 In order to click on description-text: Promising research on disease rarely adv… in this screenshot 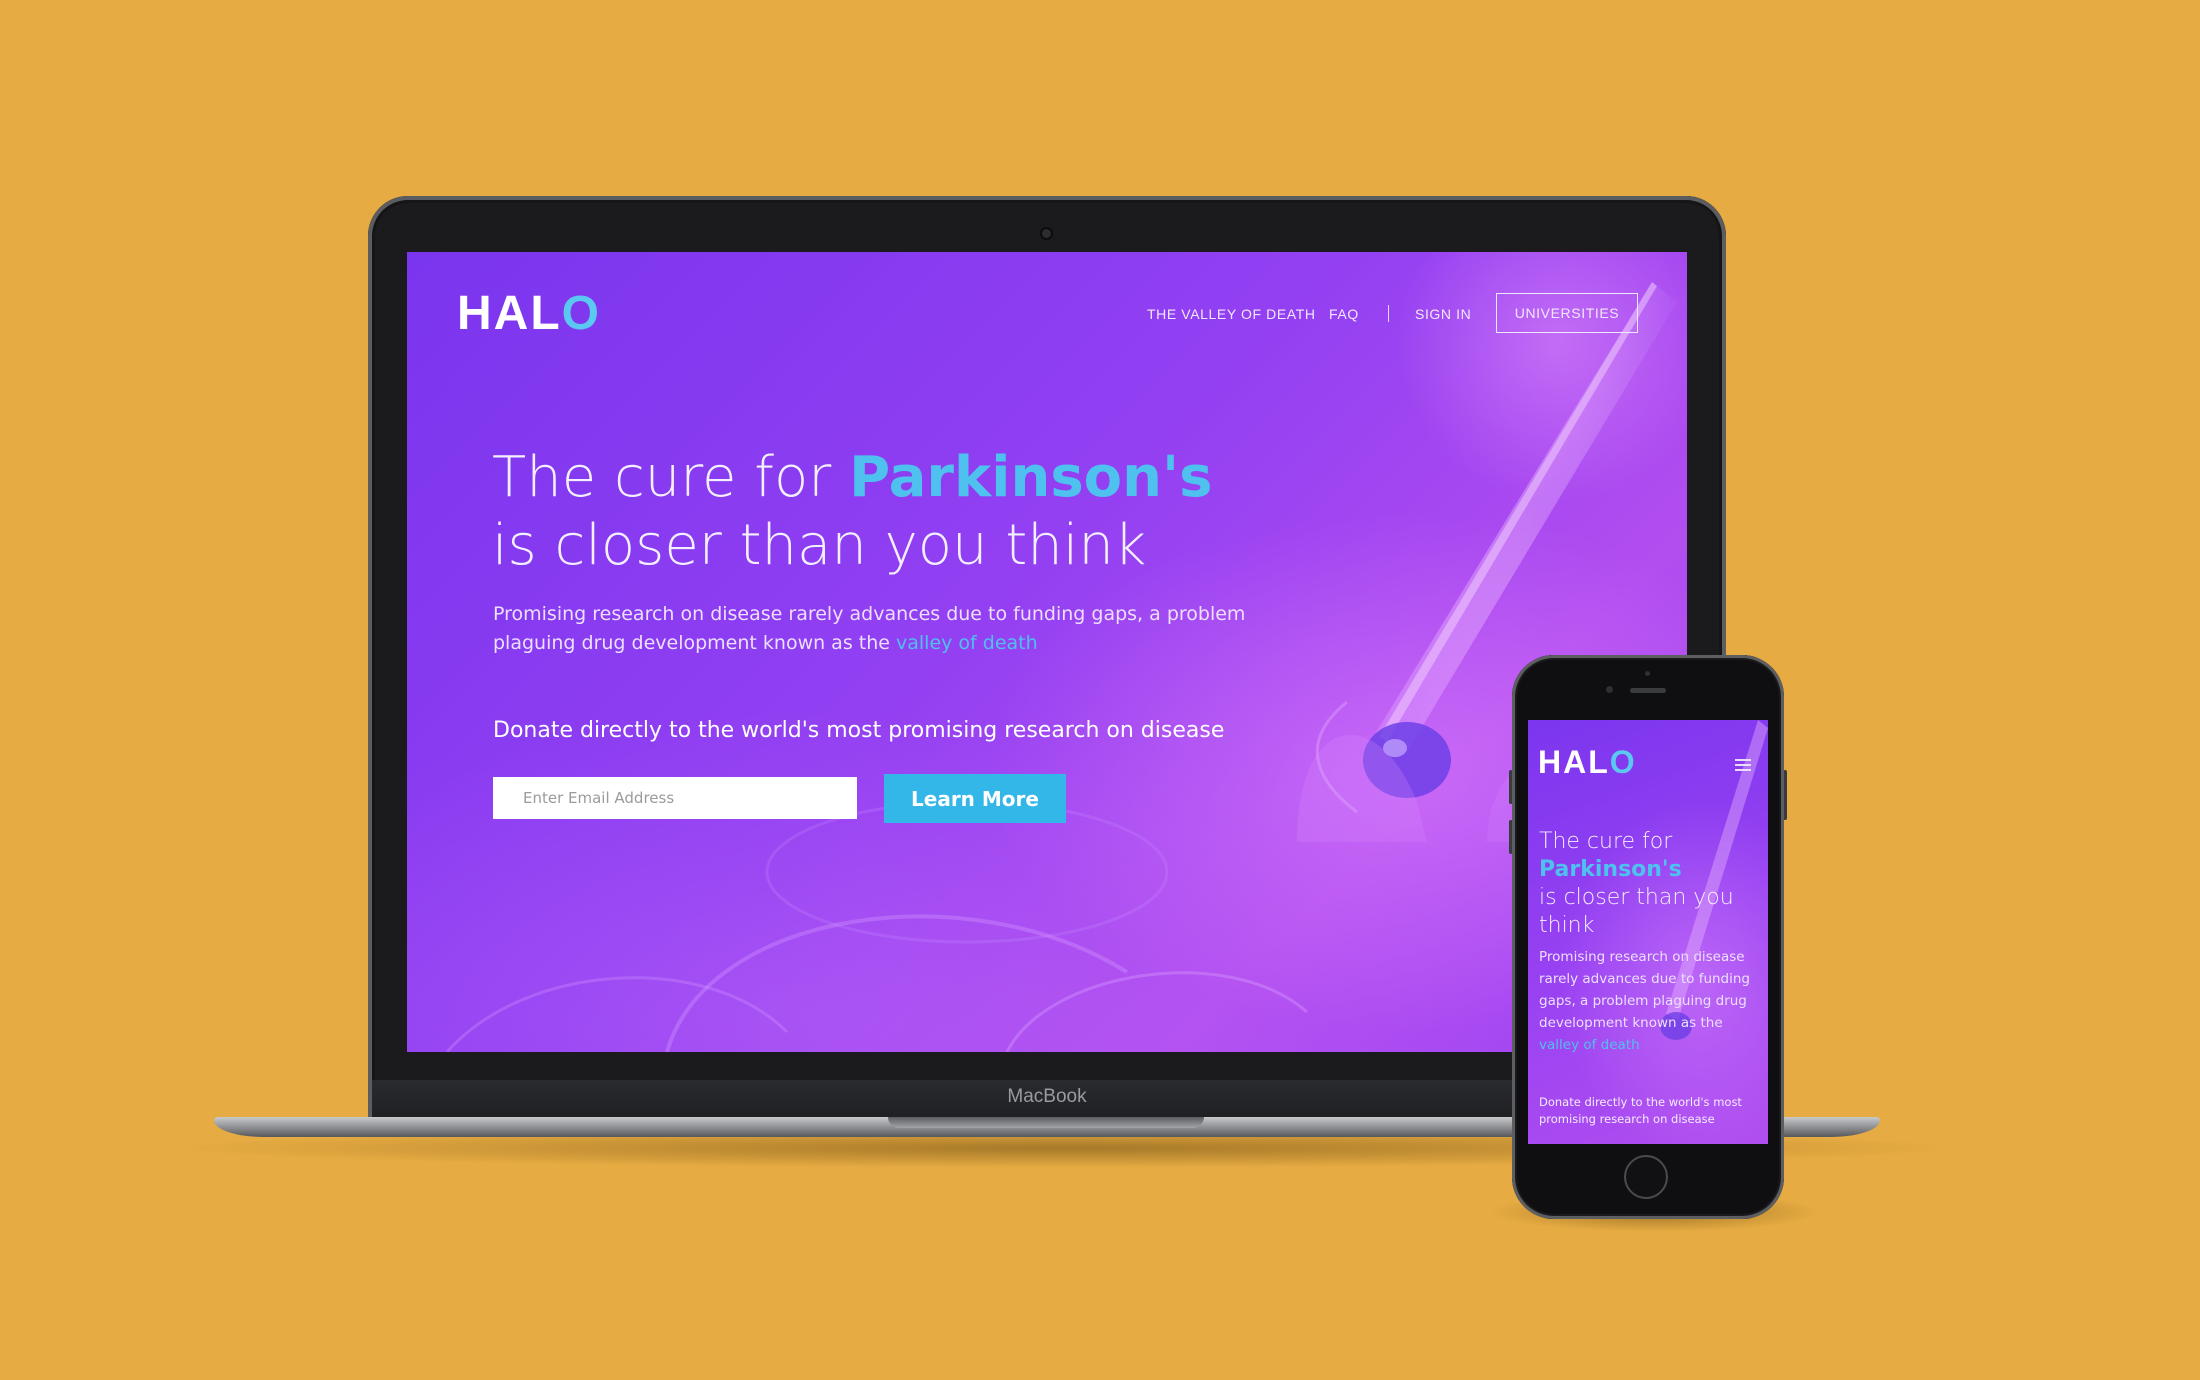, I will do `click(869, 628)`.